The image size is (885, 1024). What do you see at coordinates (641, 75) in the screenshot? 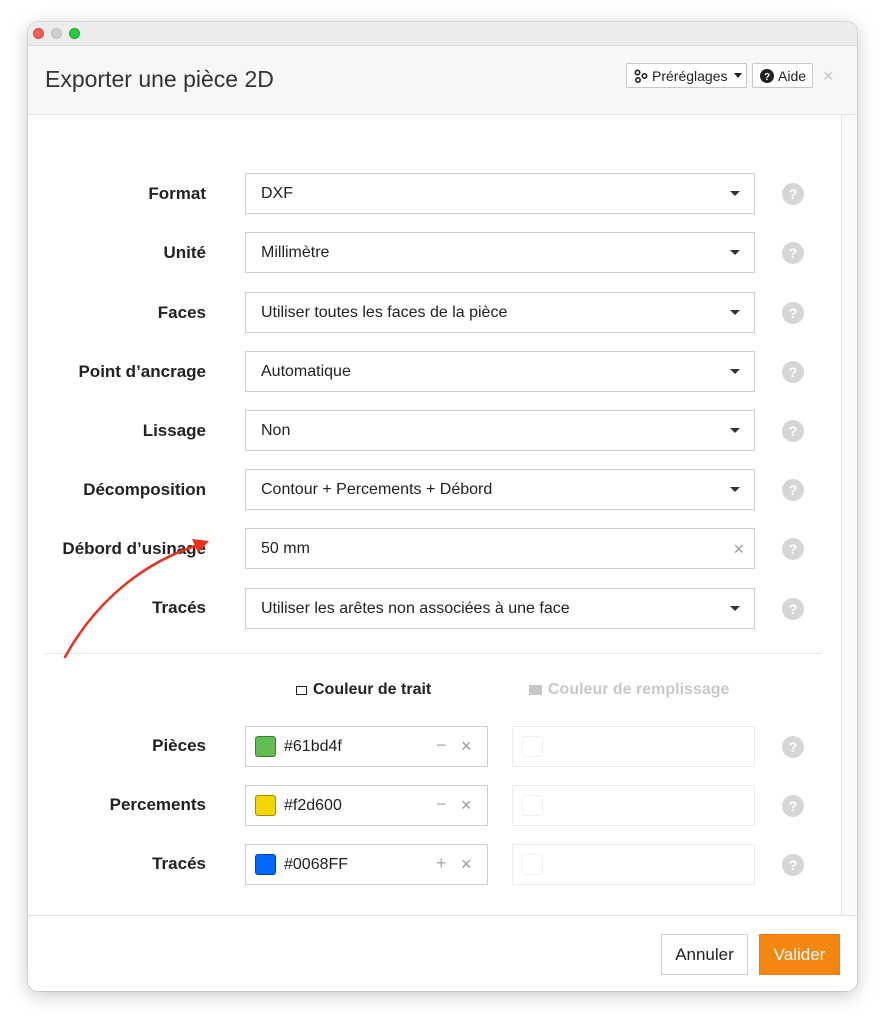
I see `presets-icon` at bounding box center [641, 75].